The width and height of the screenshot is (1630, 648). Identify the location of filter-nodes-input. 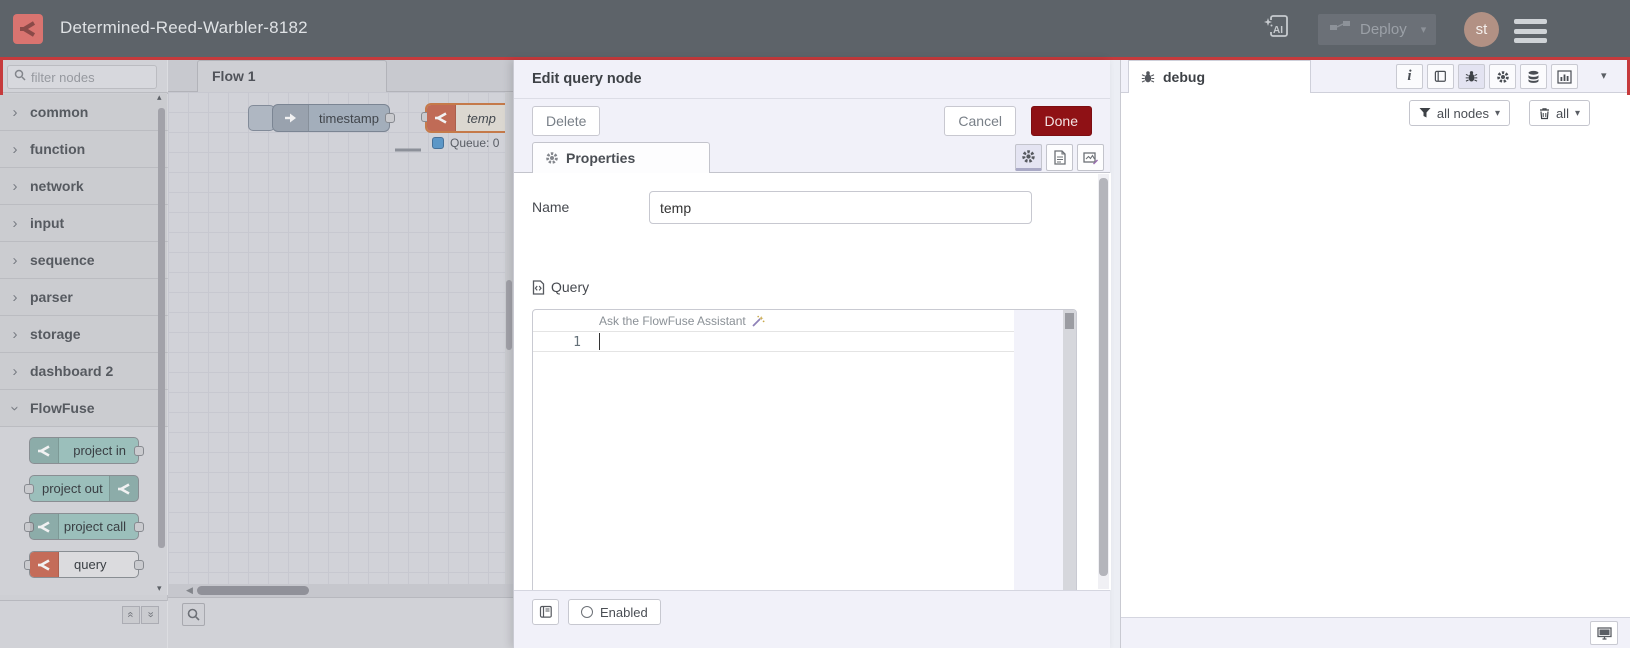
(86, 77).